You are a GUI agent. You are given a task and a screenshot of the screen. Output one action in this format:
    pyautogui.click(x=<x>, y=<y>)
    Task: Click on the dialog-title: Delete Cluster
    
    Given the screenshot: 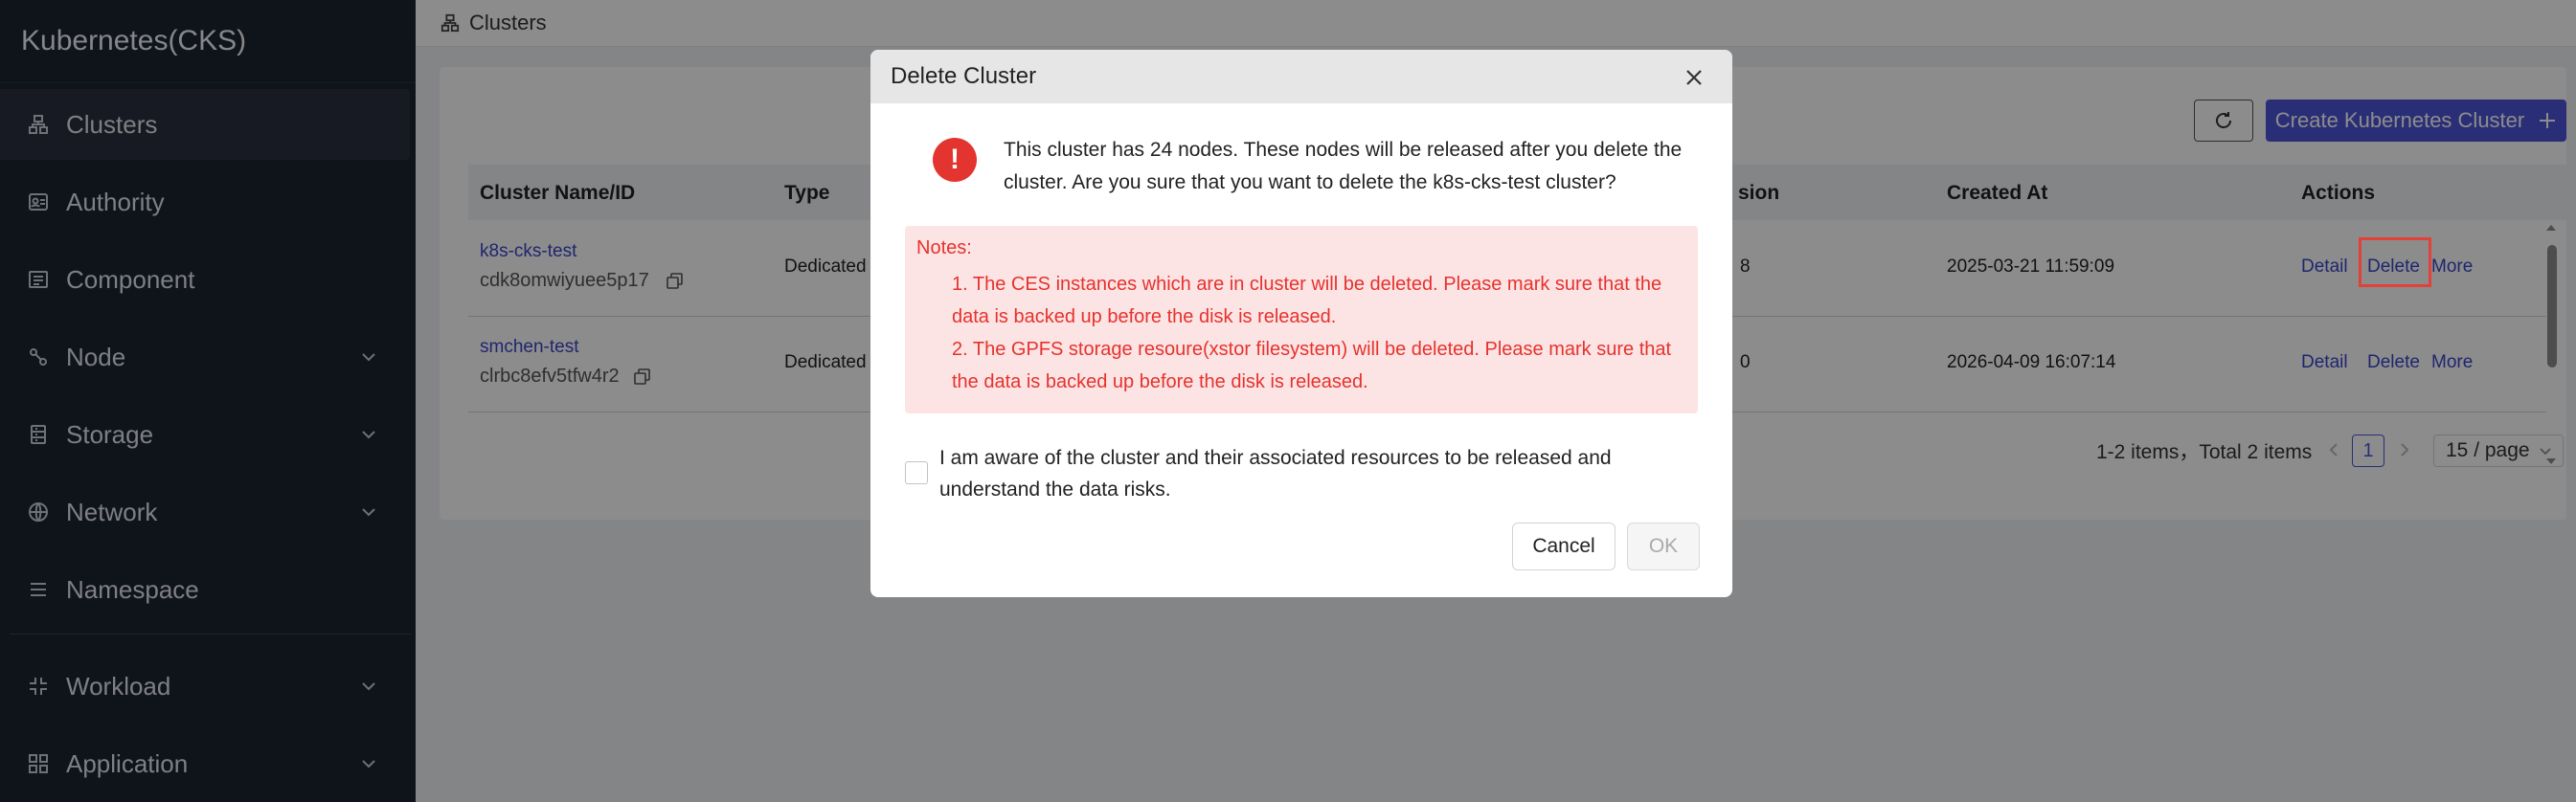 What is the action you would take?
    pyautogui.click(x=964, y=76)
    